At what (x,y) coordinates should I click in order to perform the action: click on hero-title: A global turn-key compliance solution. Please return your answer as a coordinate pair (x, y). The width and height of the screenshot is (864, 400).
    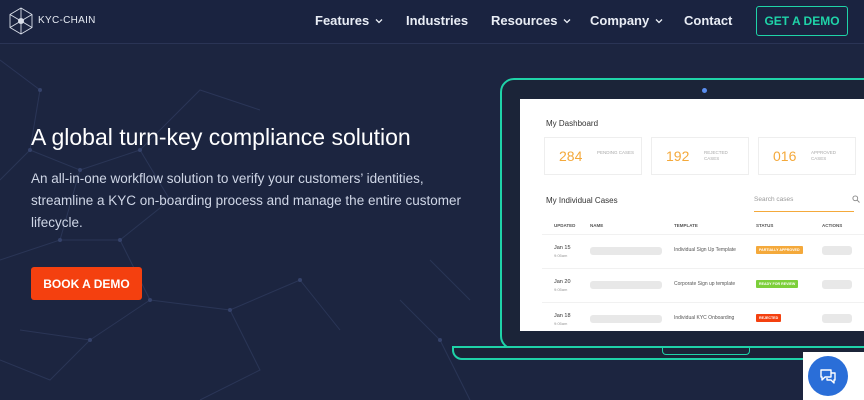
    Looking at the image, I should click on (221, 137).